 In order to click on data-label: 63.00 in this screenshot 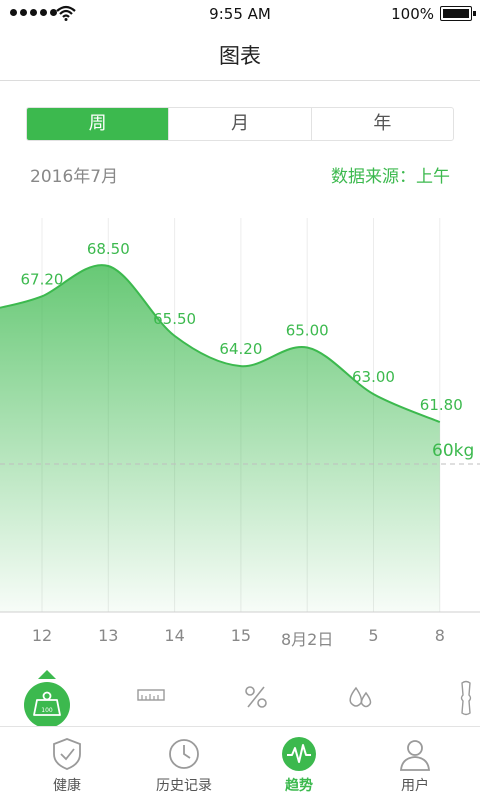, I will do `click(373, 377)`.